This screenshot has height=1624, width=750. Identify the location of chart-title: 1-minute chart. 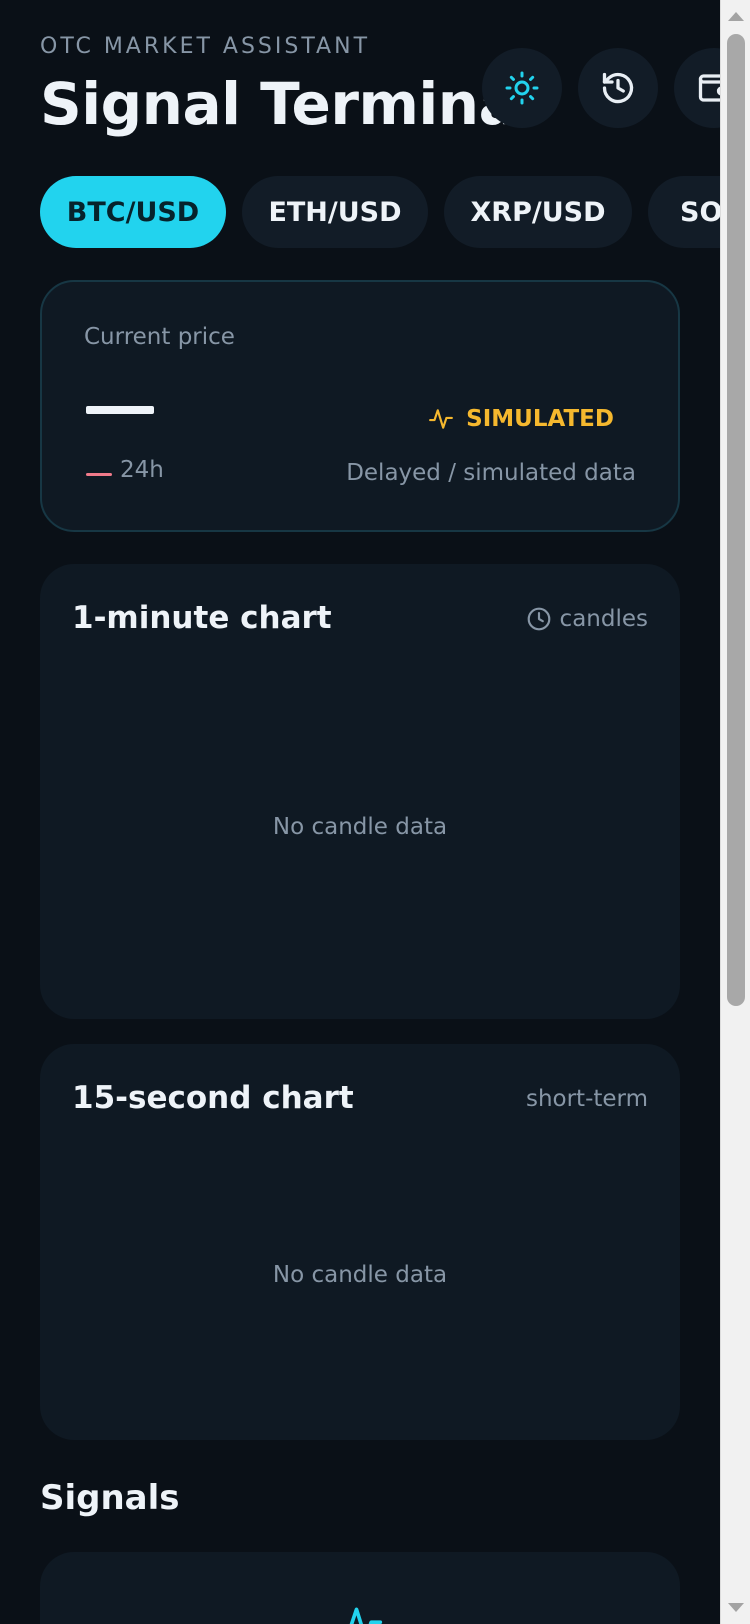
(202, 618).